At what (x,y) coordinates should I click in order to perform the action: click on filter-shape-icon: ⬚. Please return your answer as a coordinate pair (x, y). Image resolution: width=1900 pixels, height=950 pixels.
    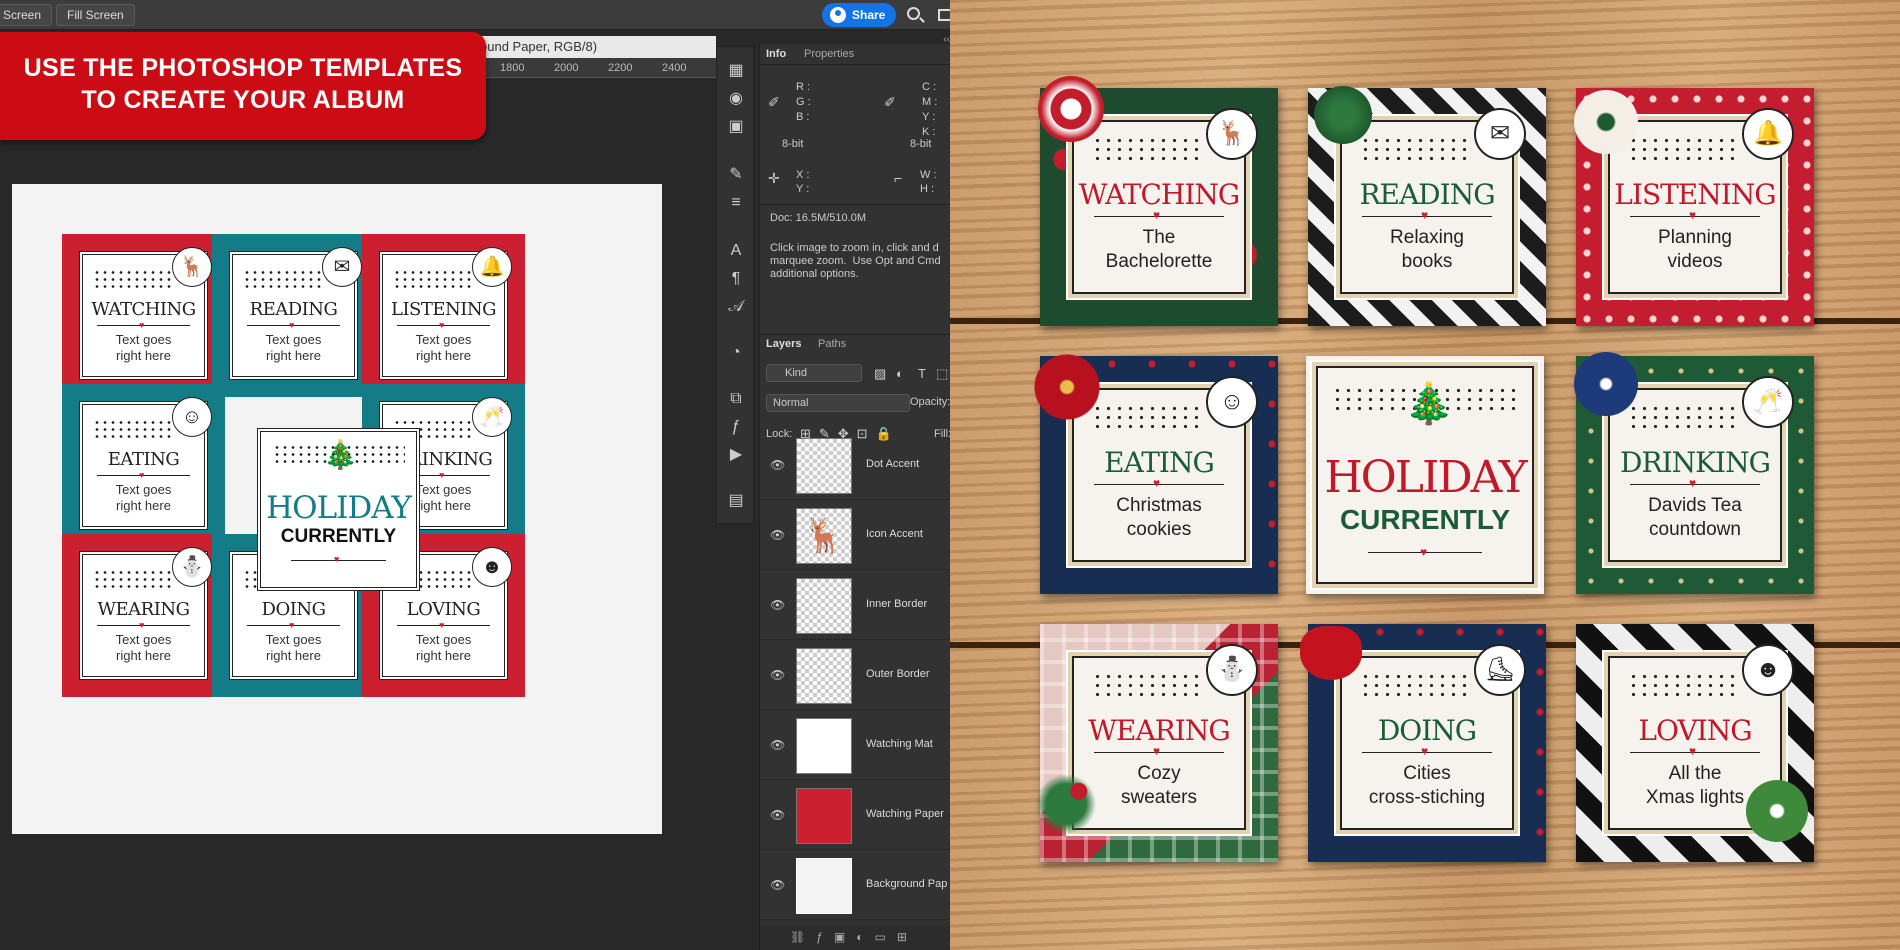
    Looking at the image, I should click on (942, 374).